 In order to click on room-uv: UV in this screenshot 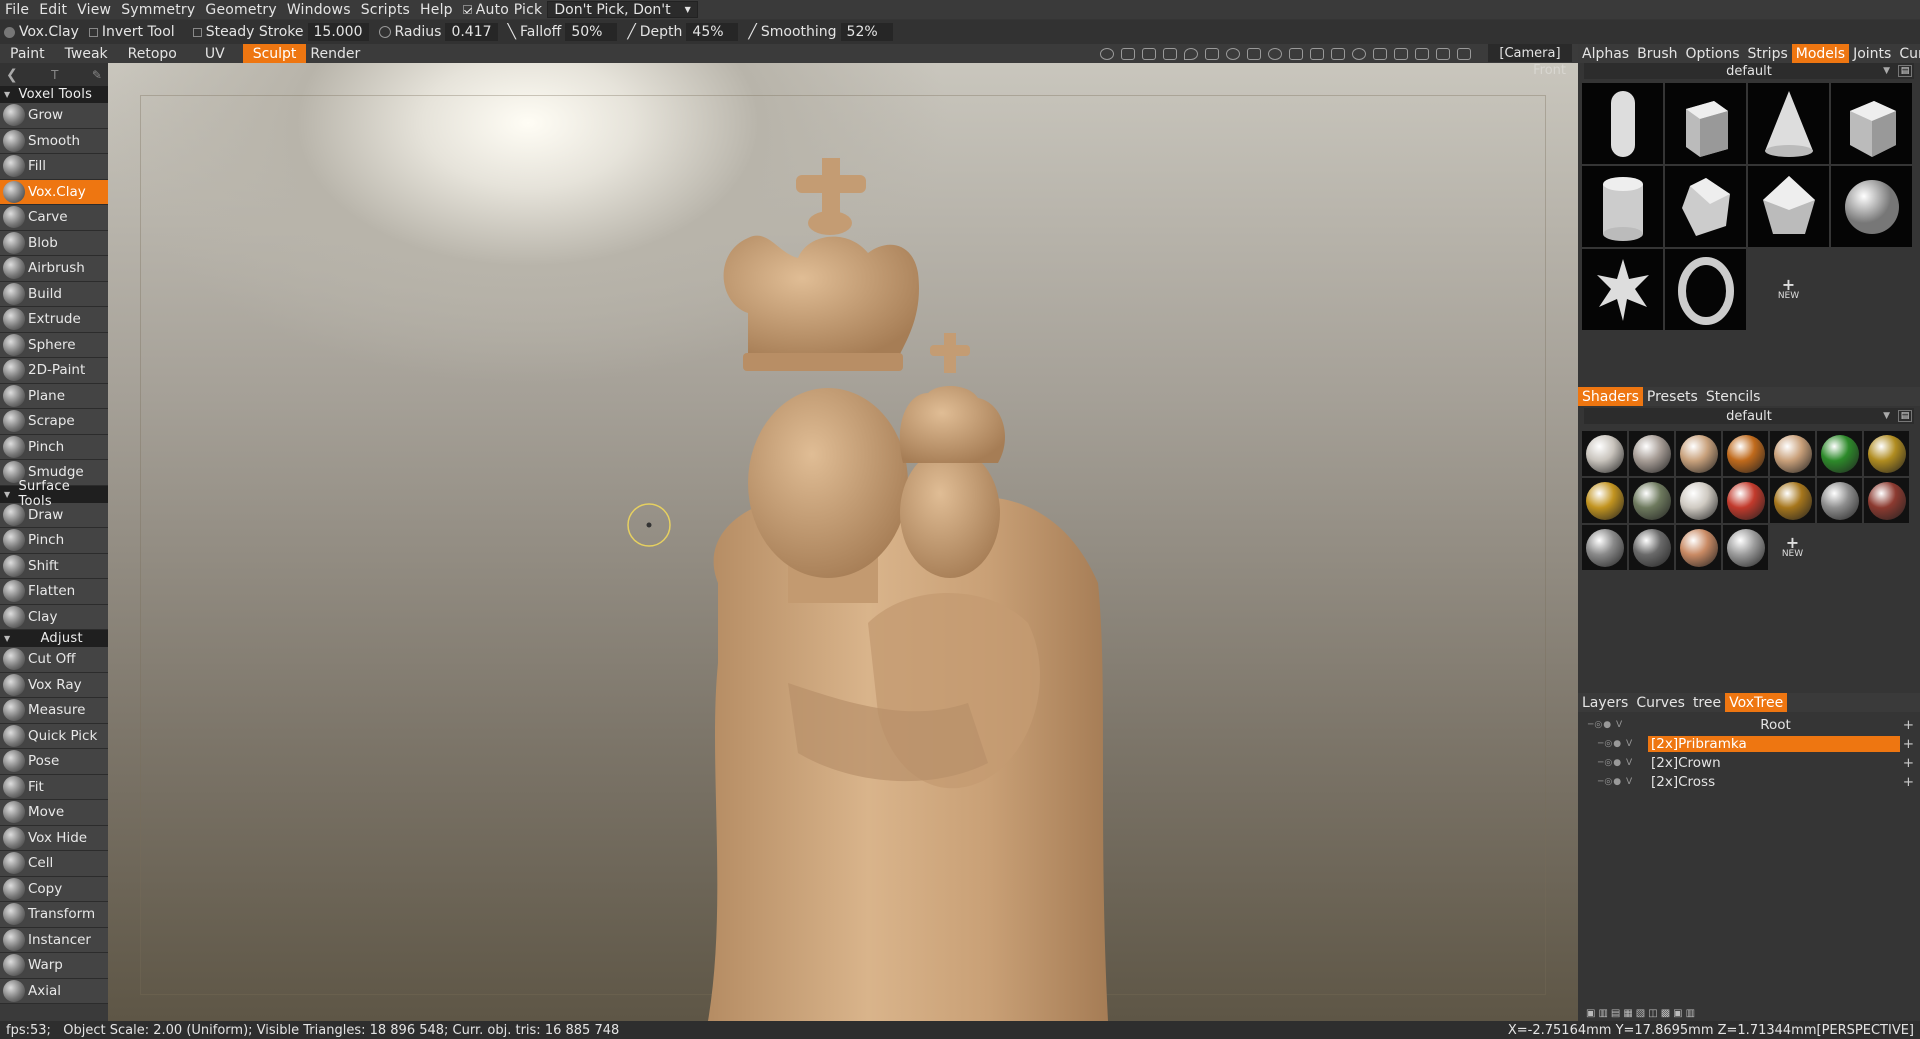, I will do `click(215, 53)`.